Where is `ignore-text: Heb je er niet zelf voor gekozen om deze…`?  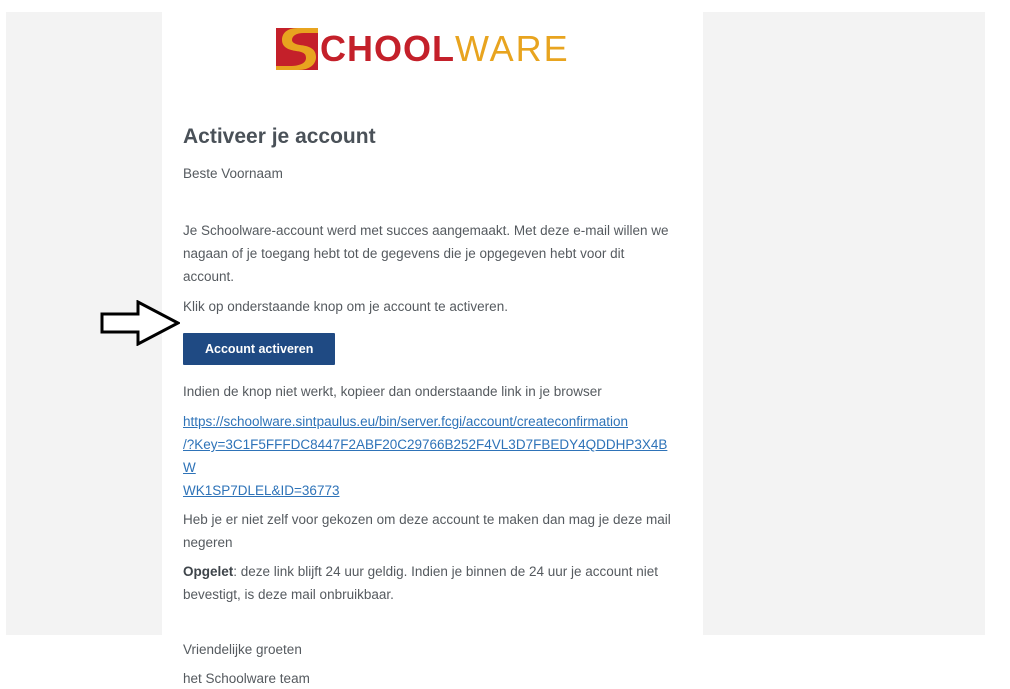 ignore-text: Heb je er niet zelf voor gekozen om deze… is located at coordinates (427, 531).